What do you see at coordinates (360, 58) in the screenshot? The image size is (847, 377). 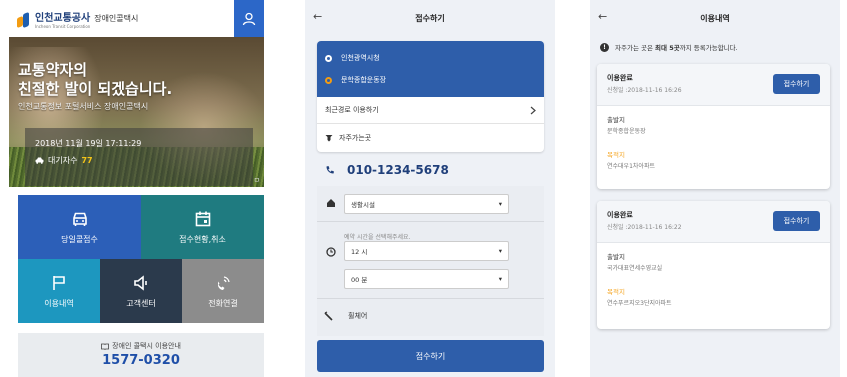 I see `origin-text: 인천광역시청` at bounding box center [360, 58].